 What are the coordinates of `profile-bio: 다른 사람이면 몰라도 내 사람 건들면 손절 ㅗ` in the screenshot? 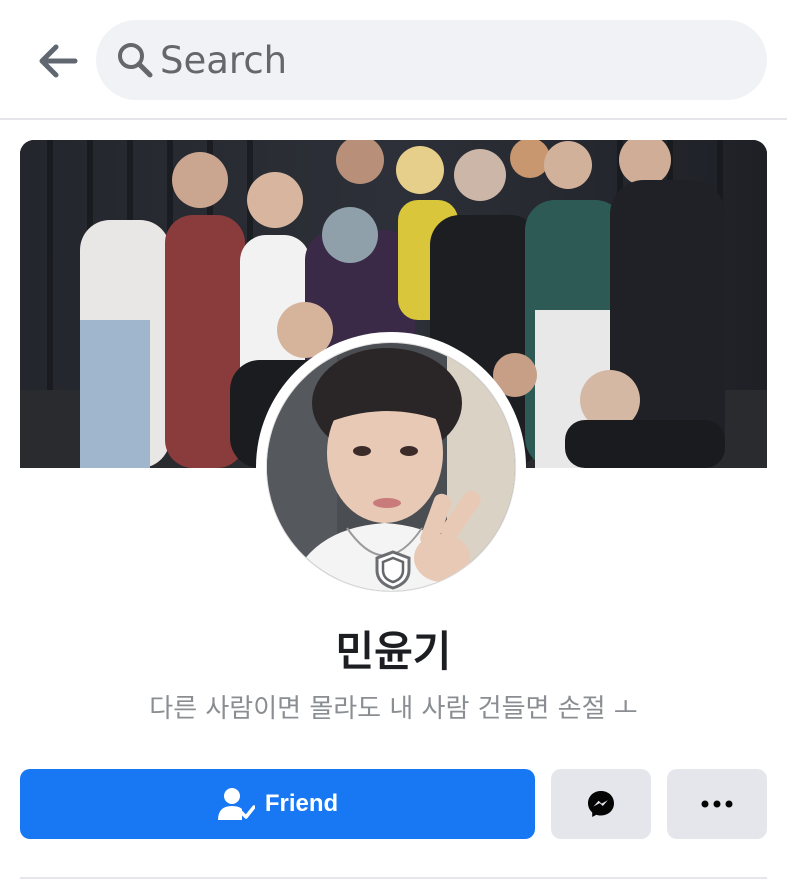 It's located at (393, 709).